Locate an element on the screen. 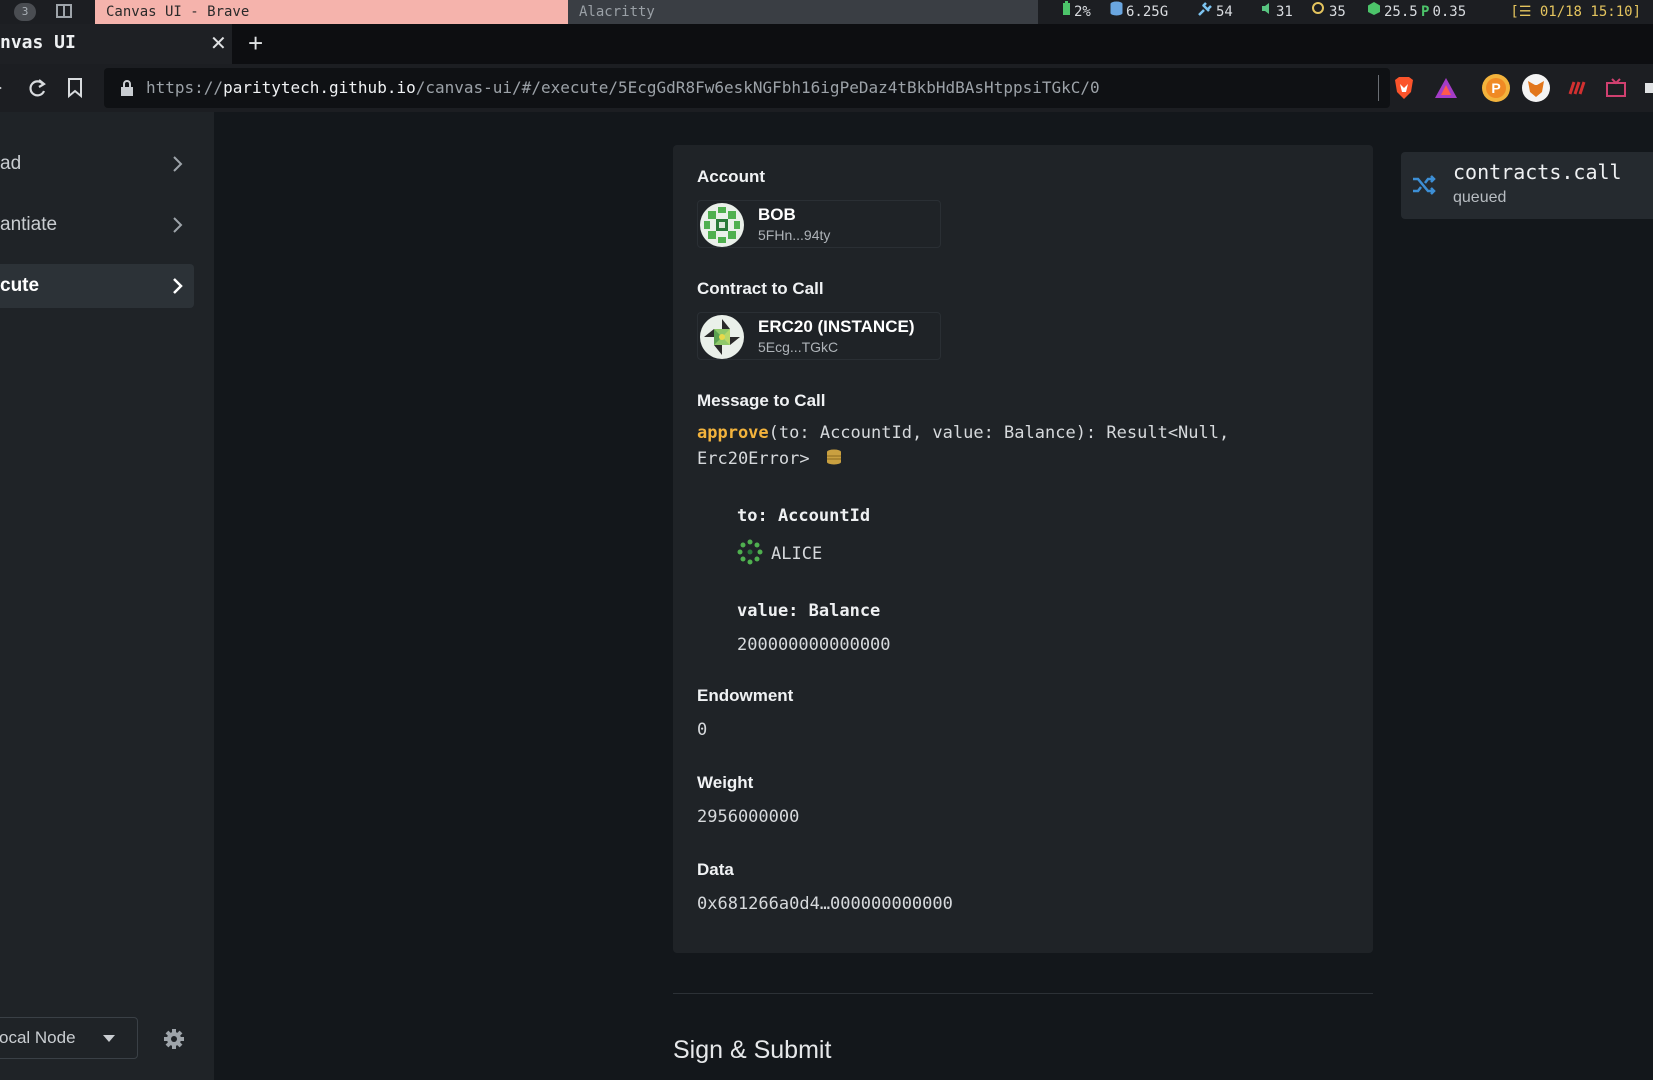 The image size is (1653, 1080). settings-gear-icon is located at coordinates (174, 1041).